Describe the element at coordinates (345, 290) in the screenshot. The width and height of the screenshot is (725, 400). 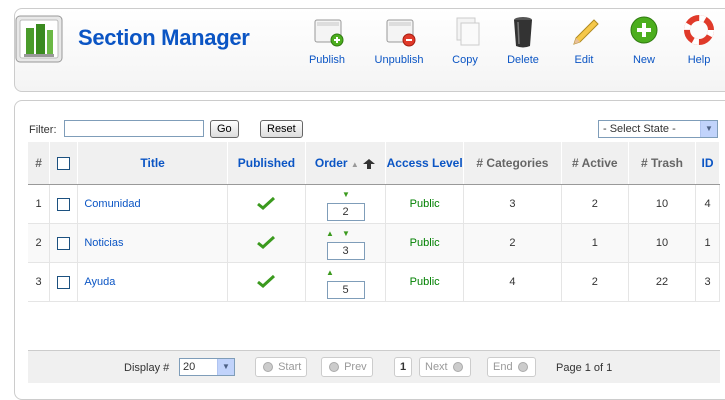
I see `order-input: 5` at that location.